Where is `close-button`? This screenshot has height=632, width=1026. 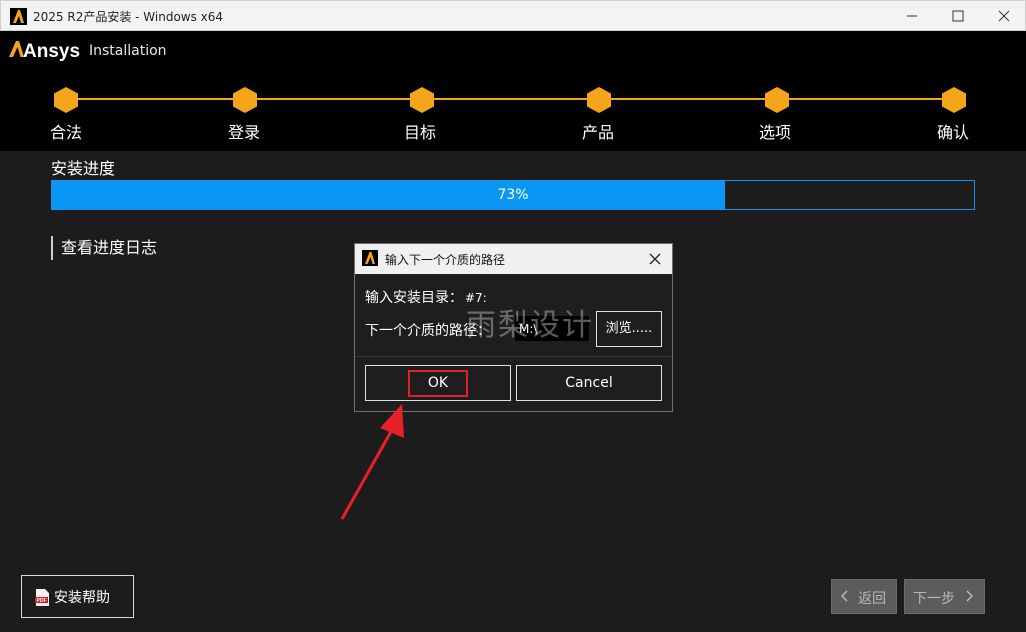 close-button is located at coordinates (1003, 16).